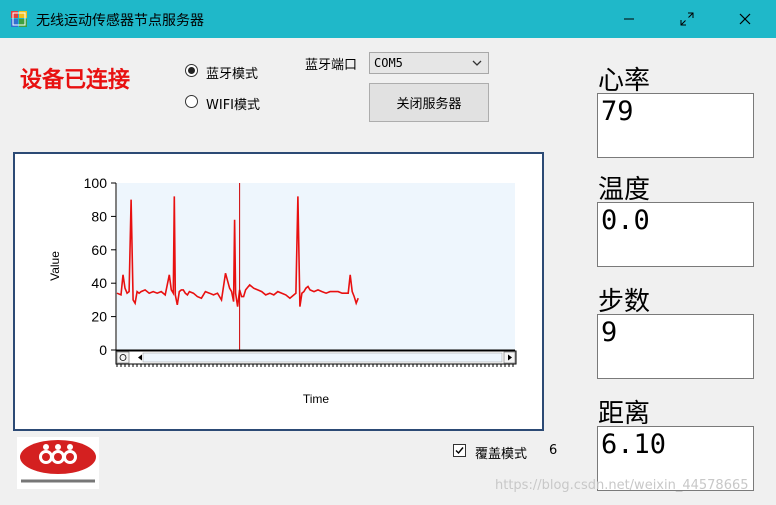  What do you see at coordinates (624, 81) in the screenshot?
I see `heart-rate-label: 心率` at bounding box center [624, 81].